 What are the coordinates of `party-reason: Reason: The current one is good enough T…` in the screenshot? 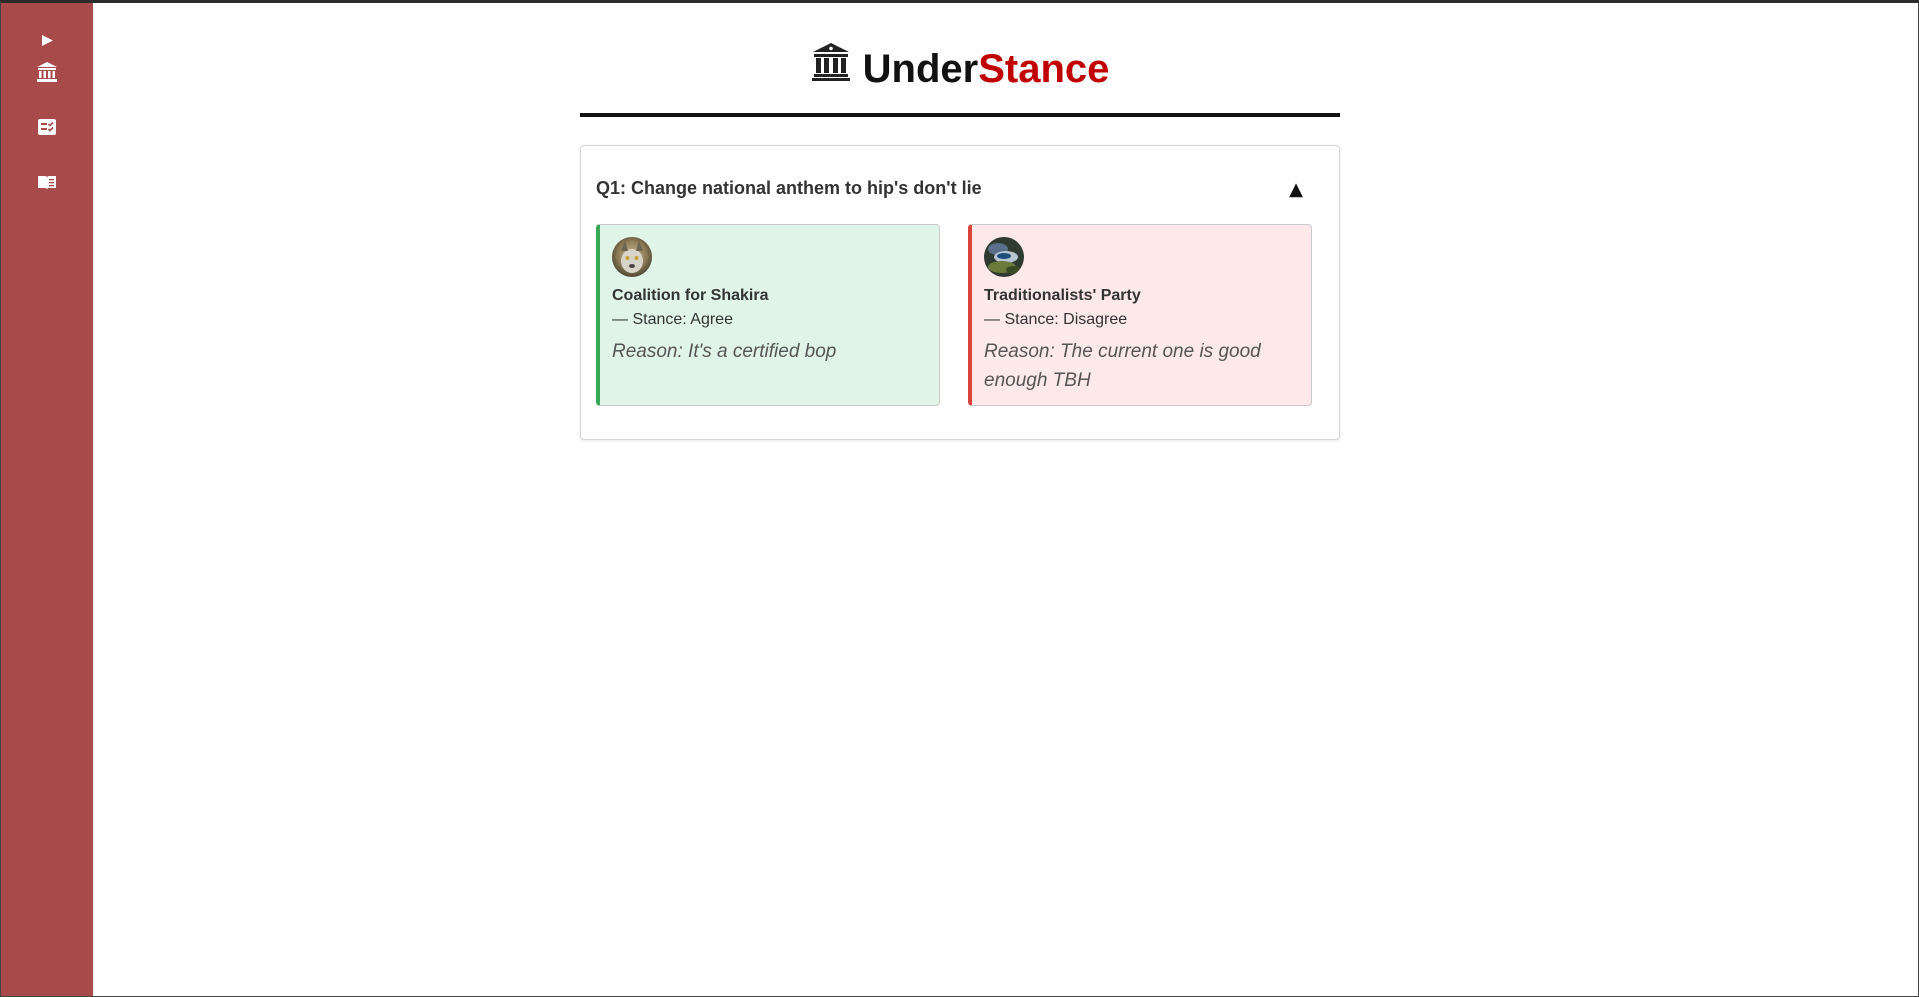 It's located at (1122, 366).